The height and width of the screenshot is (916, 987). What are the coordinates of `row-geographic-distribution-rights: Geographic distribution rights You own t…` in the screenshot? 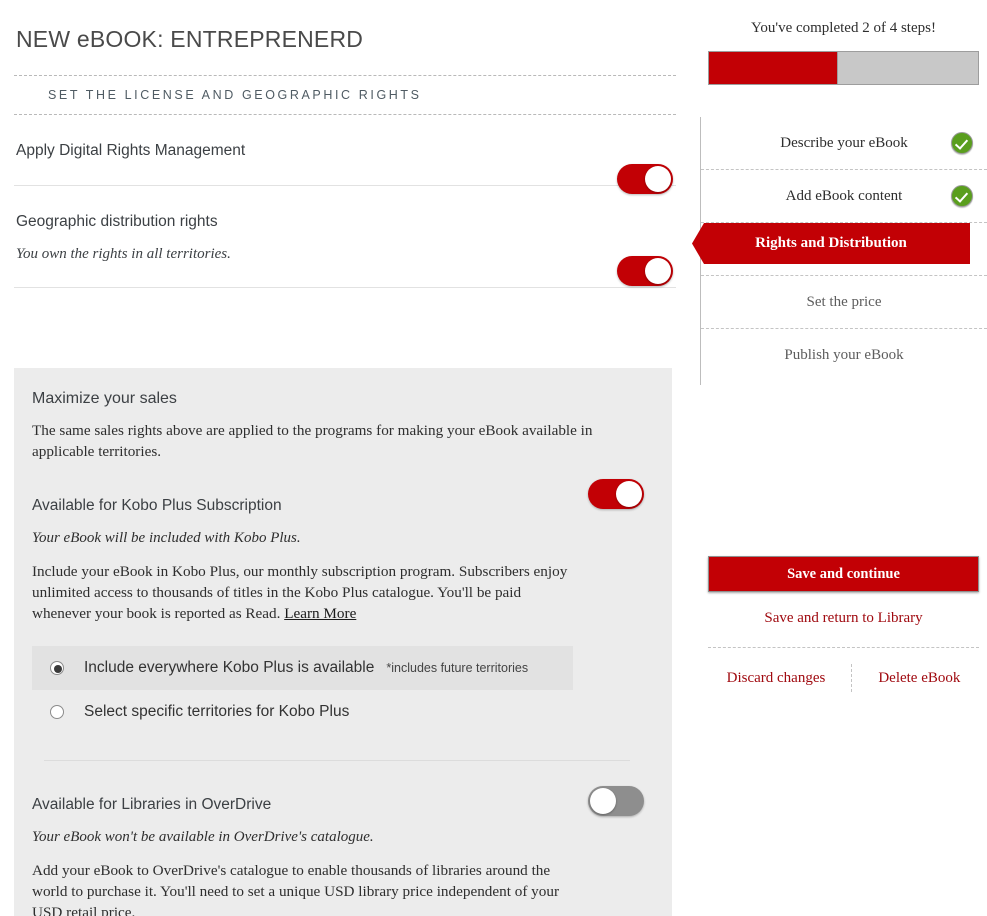 It's located at (345, 237).